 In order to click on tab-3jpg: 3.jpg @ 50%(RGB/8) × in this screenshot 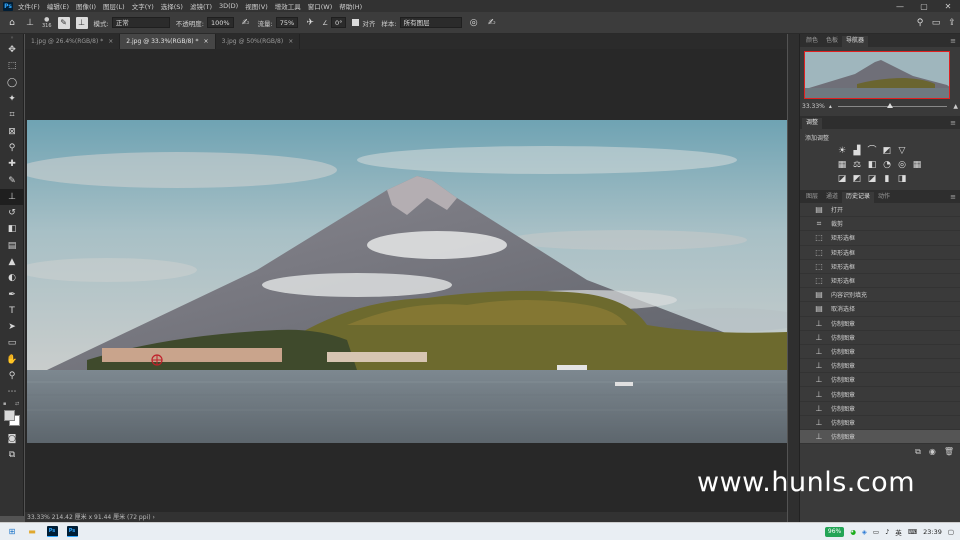, I will do `click(258, 41)`.